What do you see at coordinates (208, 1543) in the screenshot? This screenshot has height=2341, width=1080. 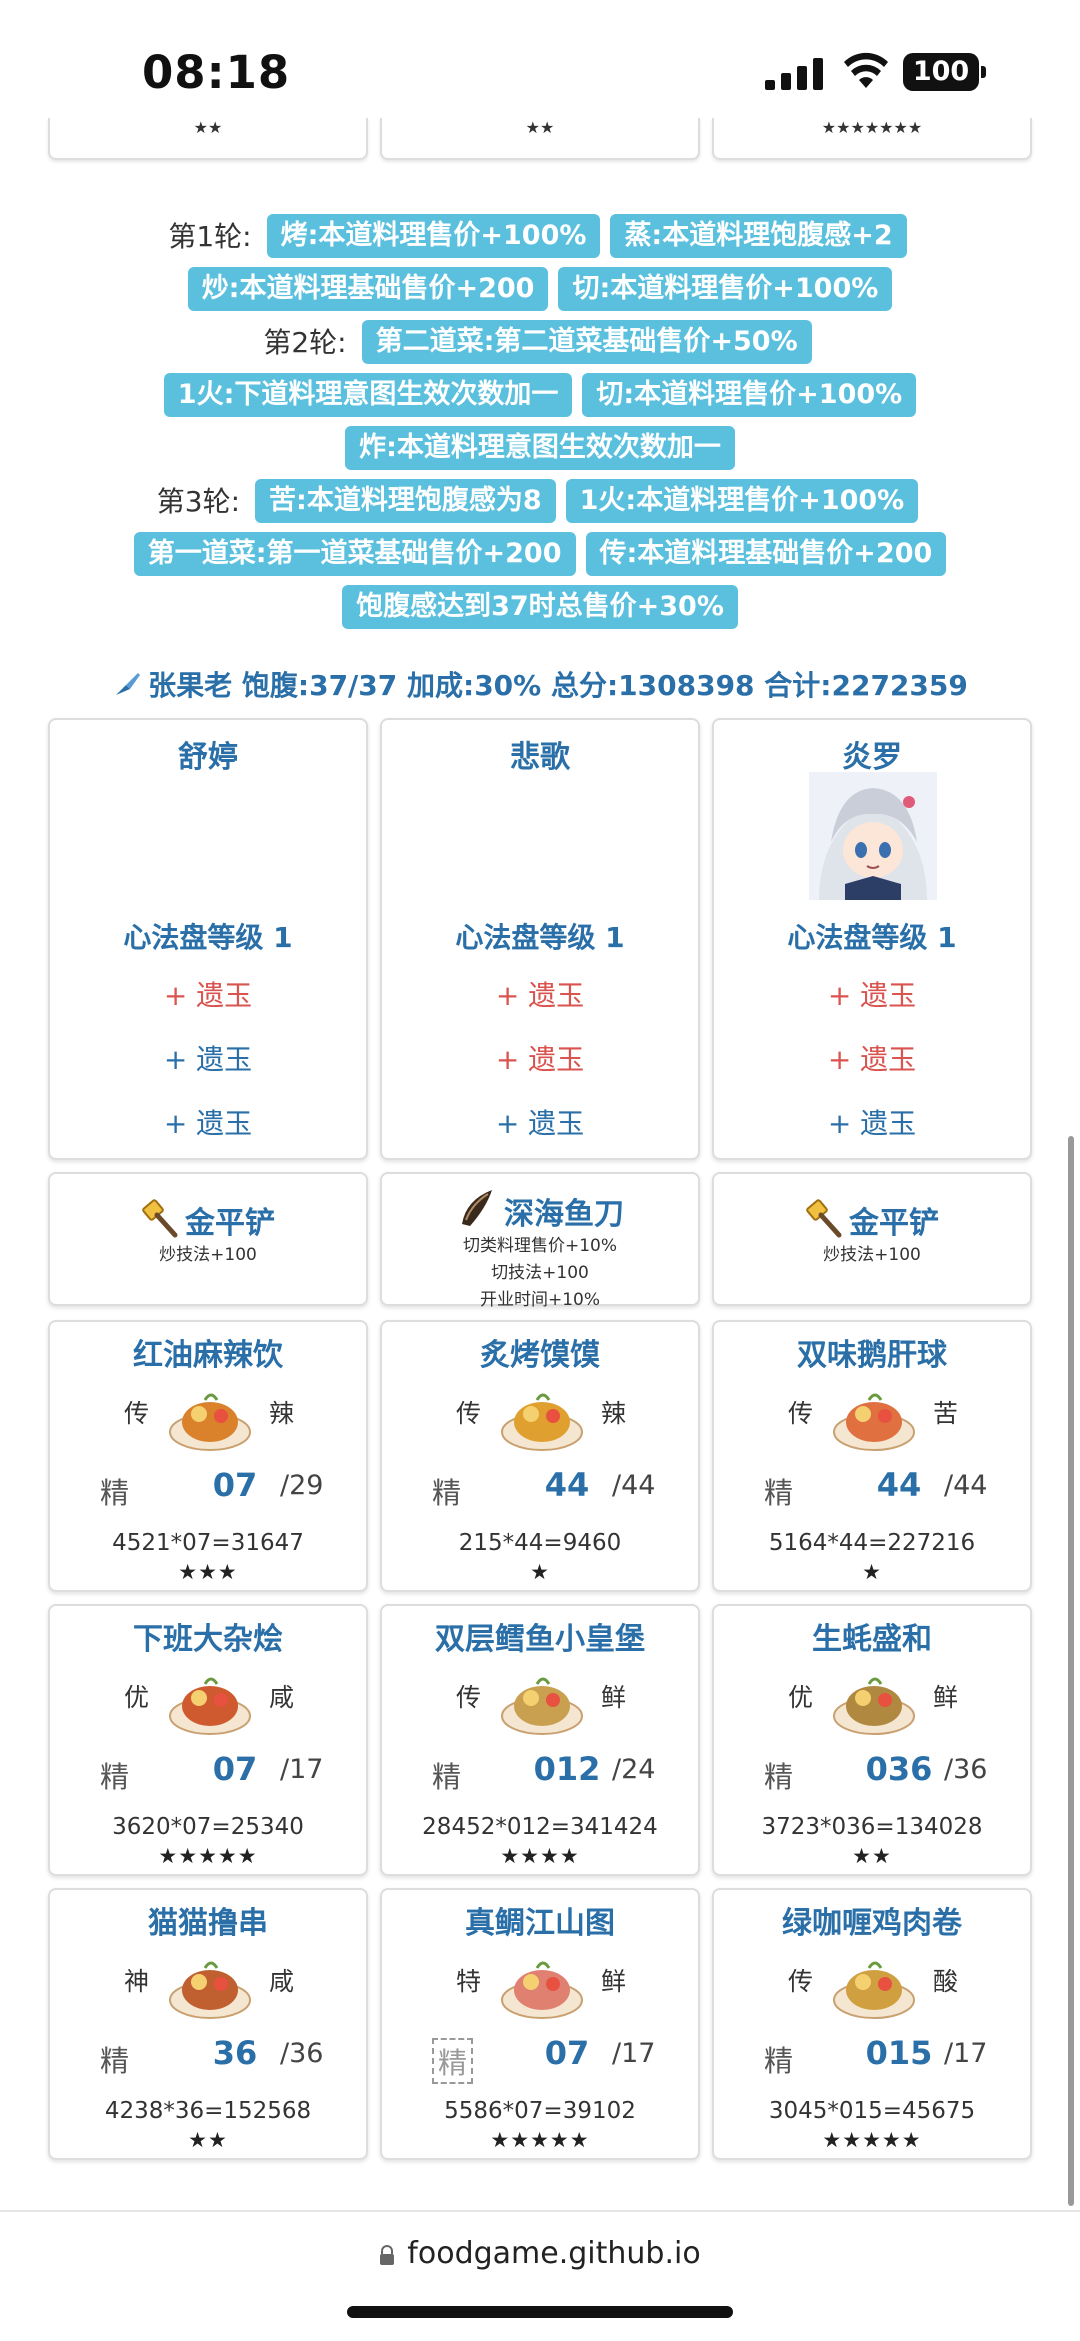 I see `dish-price-calc: 4521*07=31647` at bounding box center [208, 1543].